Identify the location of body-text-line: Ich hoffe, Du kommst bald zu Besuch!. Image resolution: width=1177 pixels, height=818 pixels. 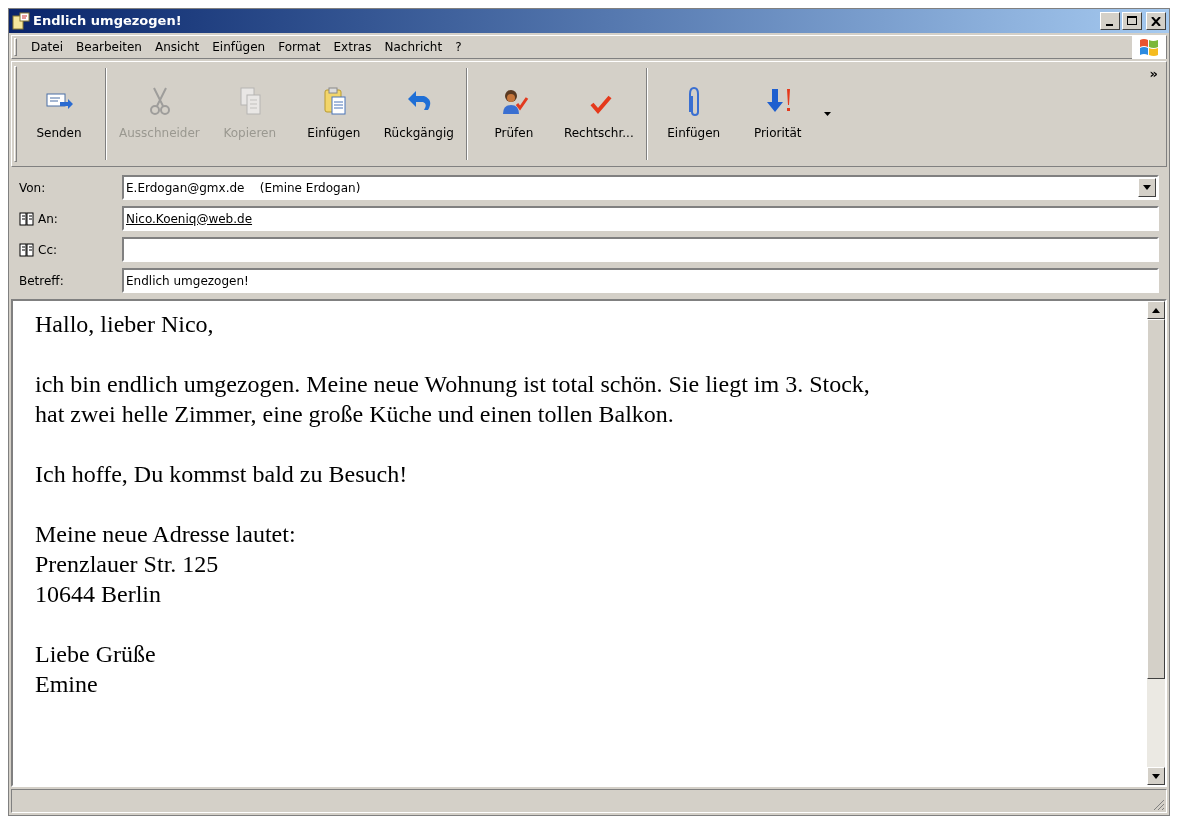
(222, 474).